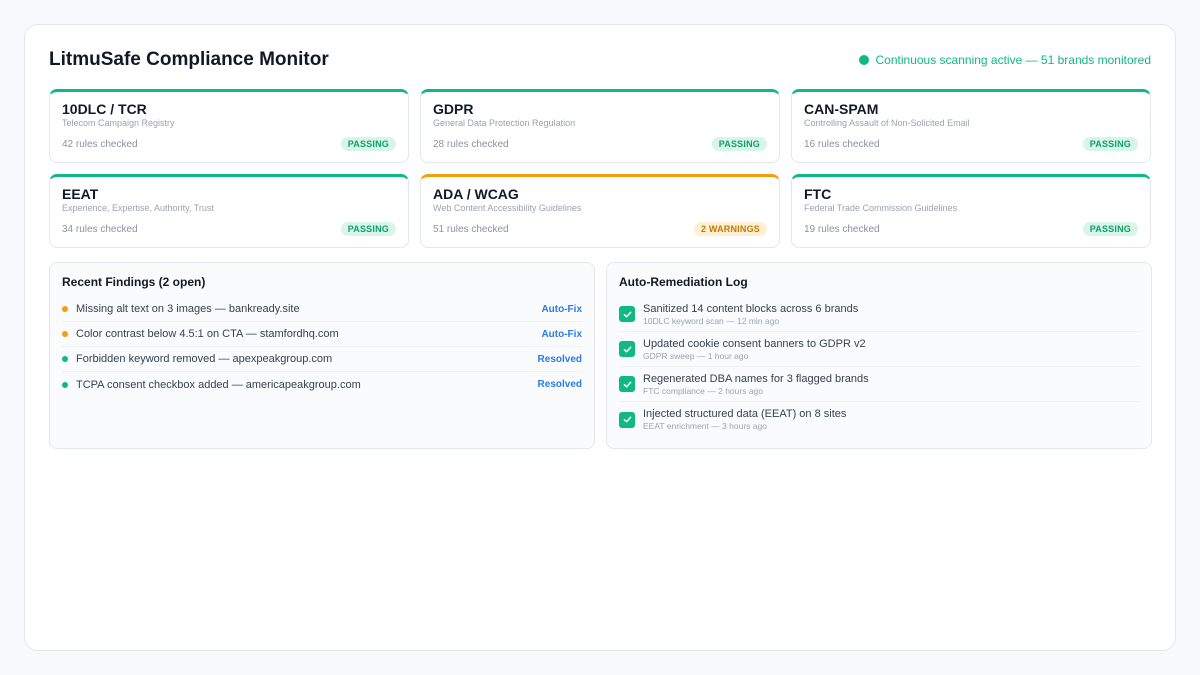  What do you see at coordinates (80, 194) in the screenshot?
I see `card-name: EEAT` at bounding box center [80, 194].